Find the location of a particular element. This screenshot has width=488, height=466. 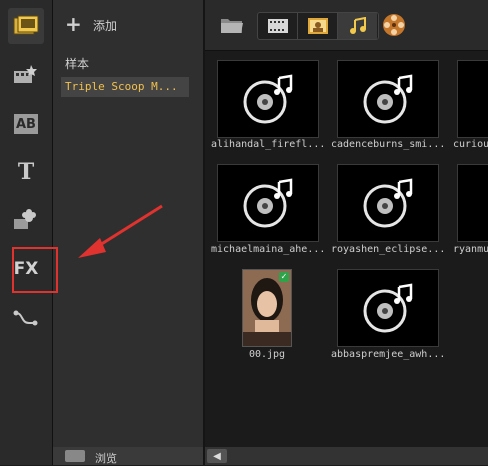

library-header: + 添加 is located at coordinates (128, 24).